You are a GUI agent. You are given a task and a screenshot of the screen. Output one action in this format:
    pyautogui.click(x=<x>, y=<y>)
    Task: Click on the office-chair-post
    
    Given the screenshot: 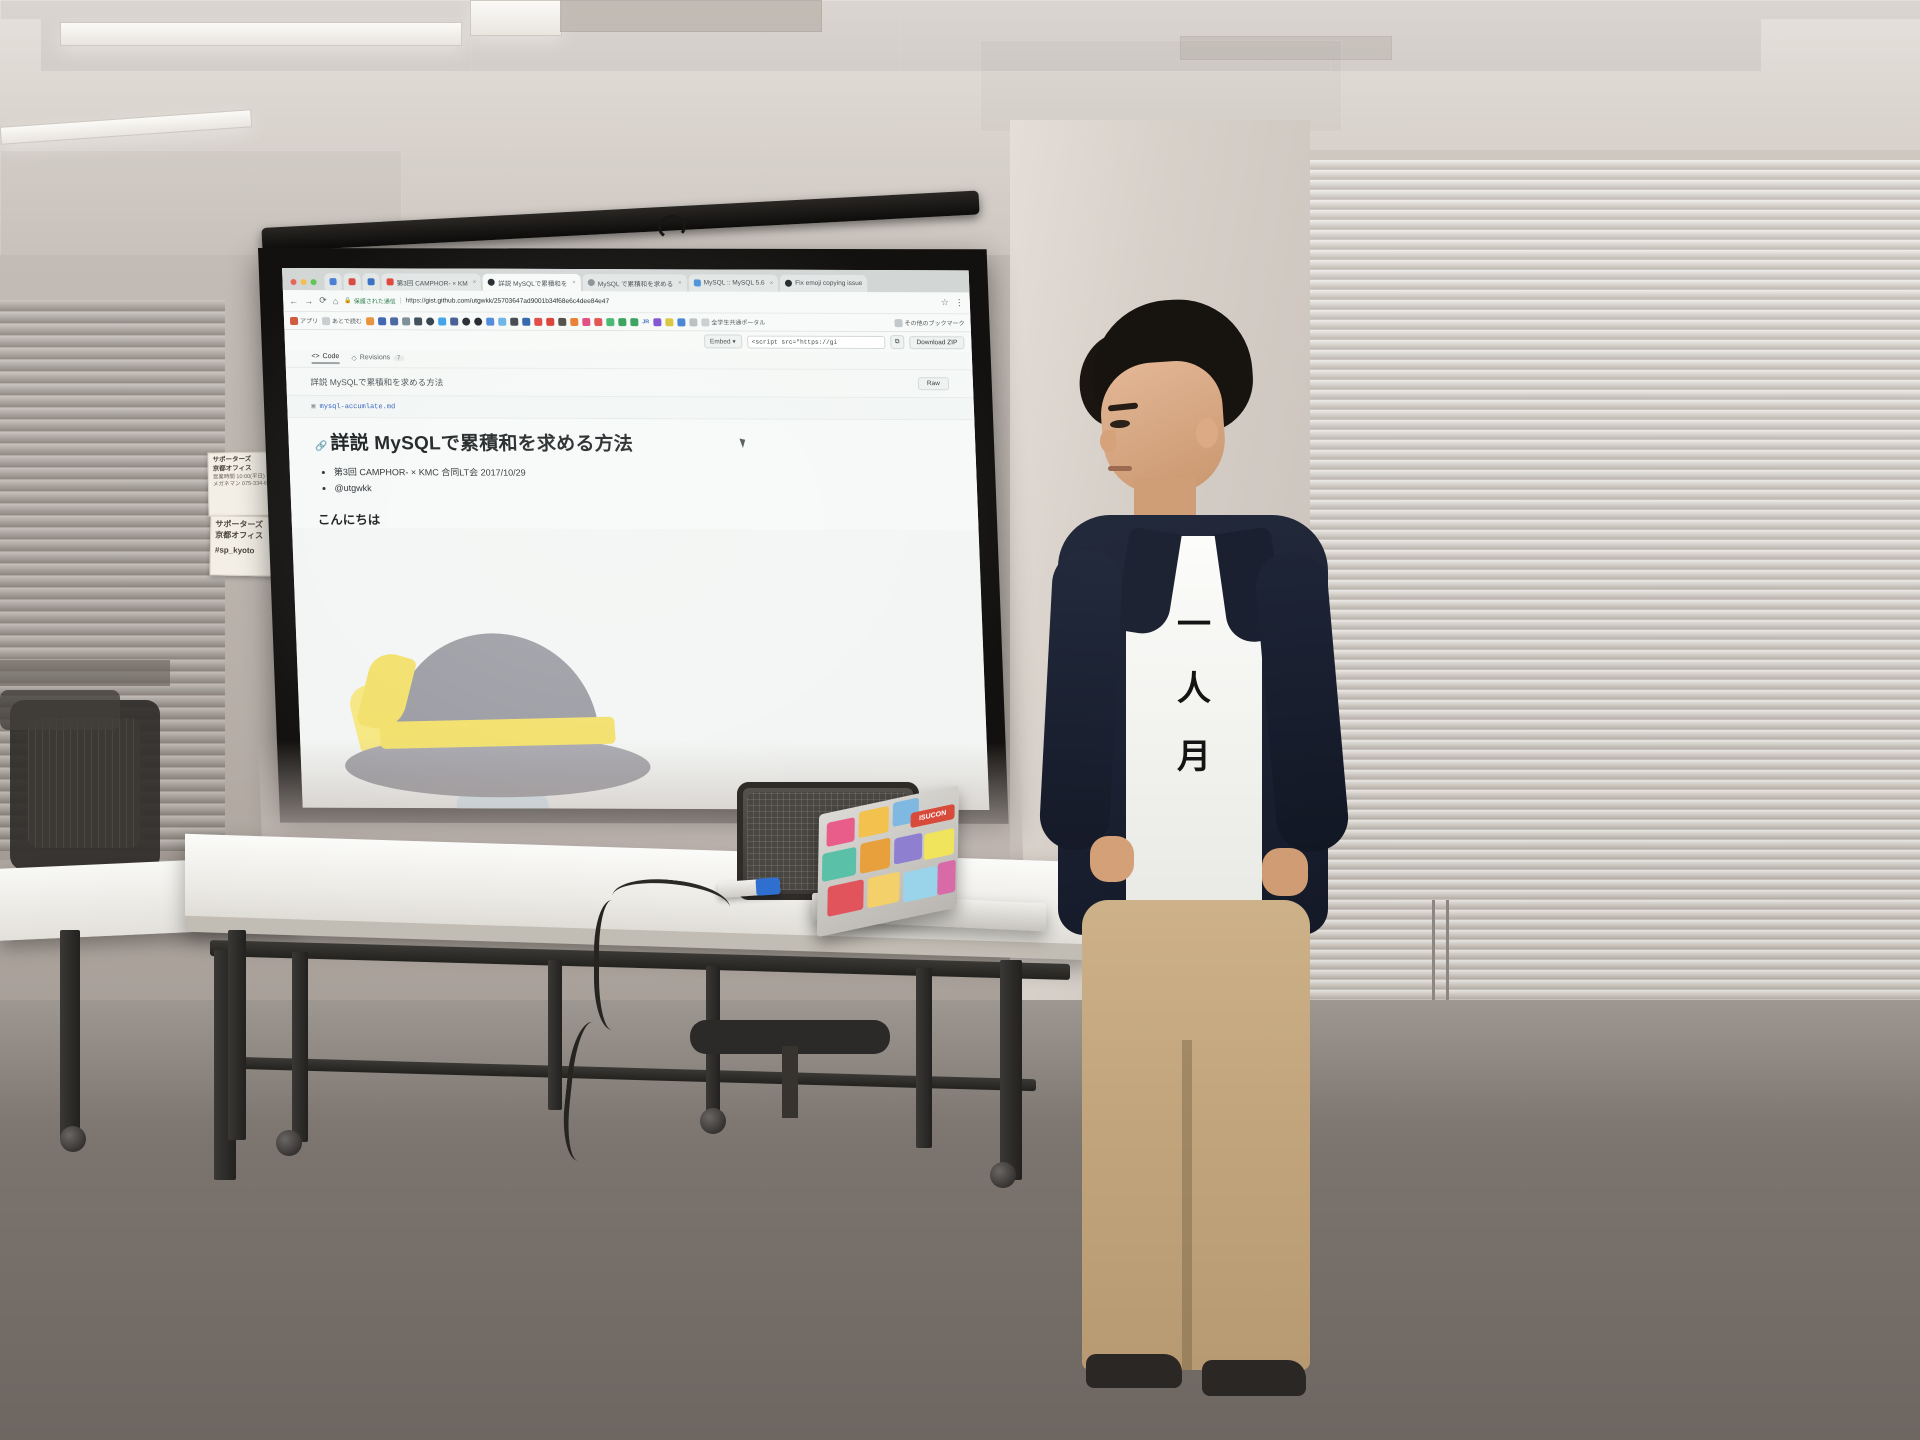 What is the action you would take?
    pyautogui.click(x=790, y=1082)
    